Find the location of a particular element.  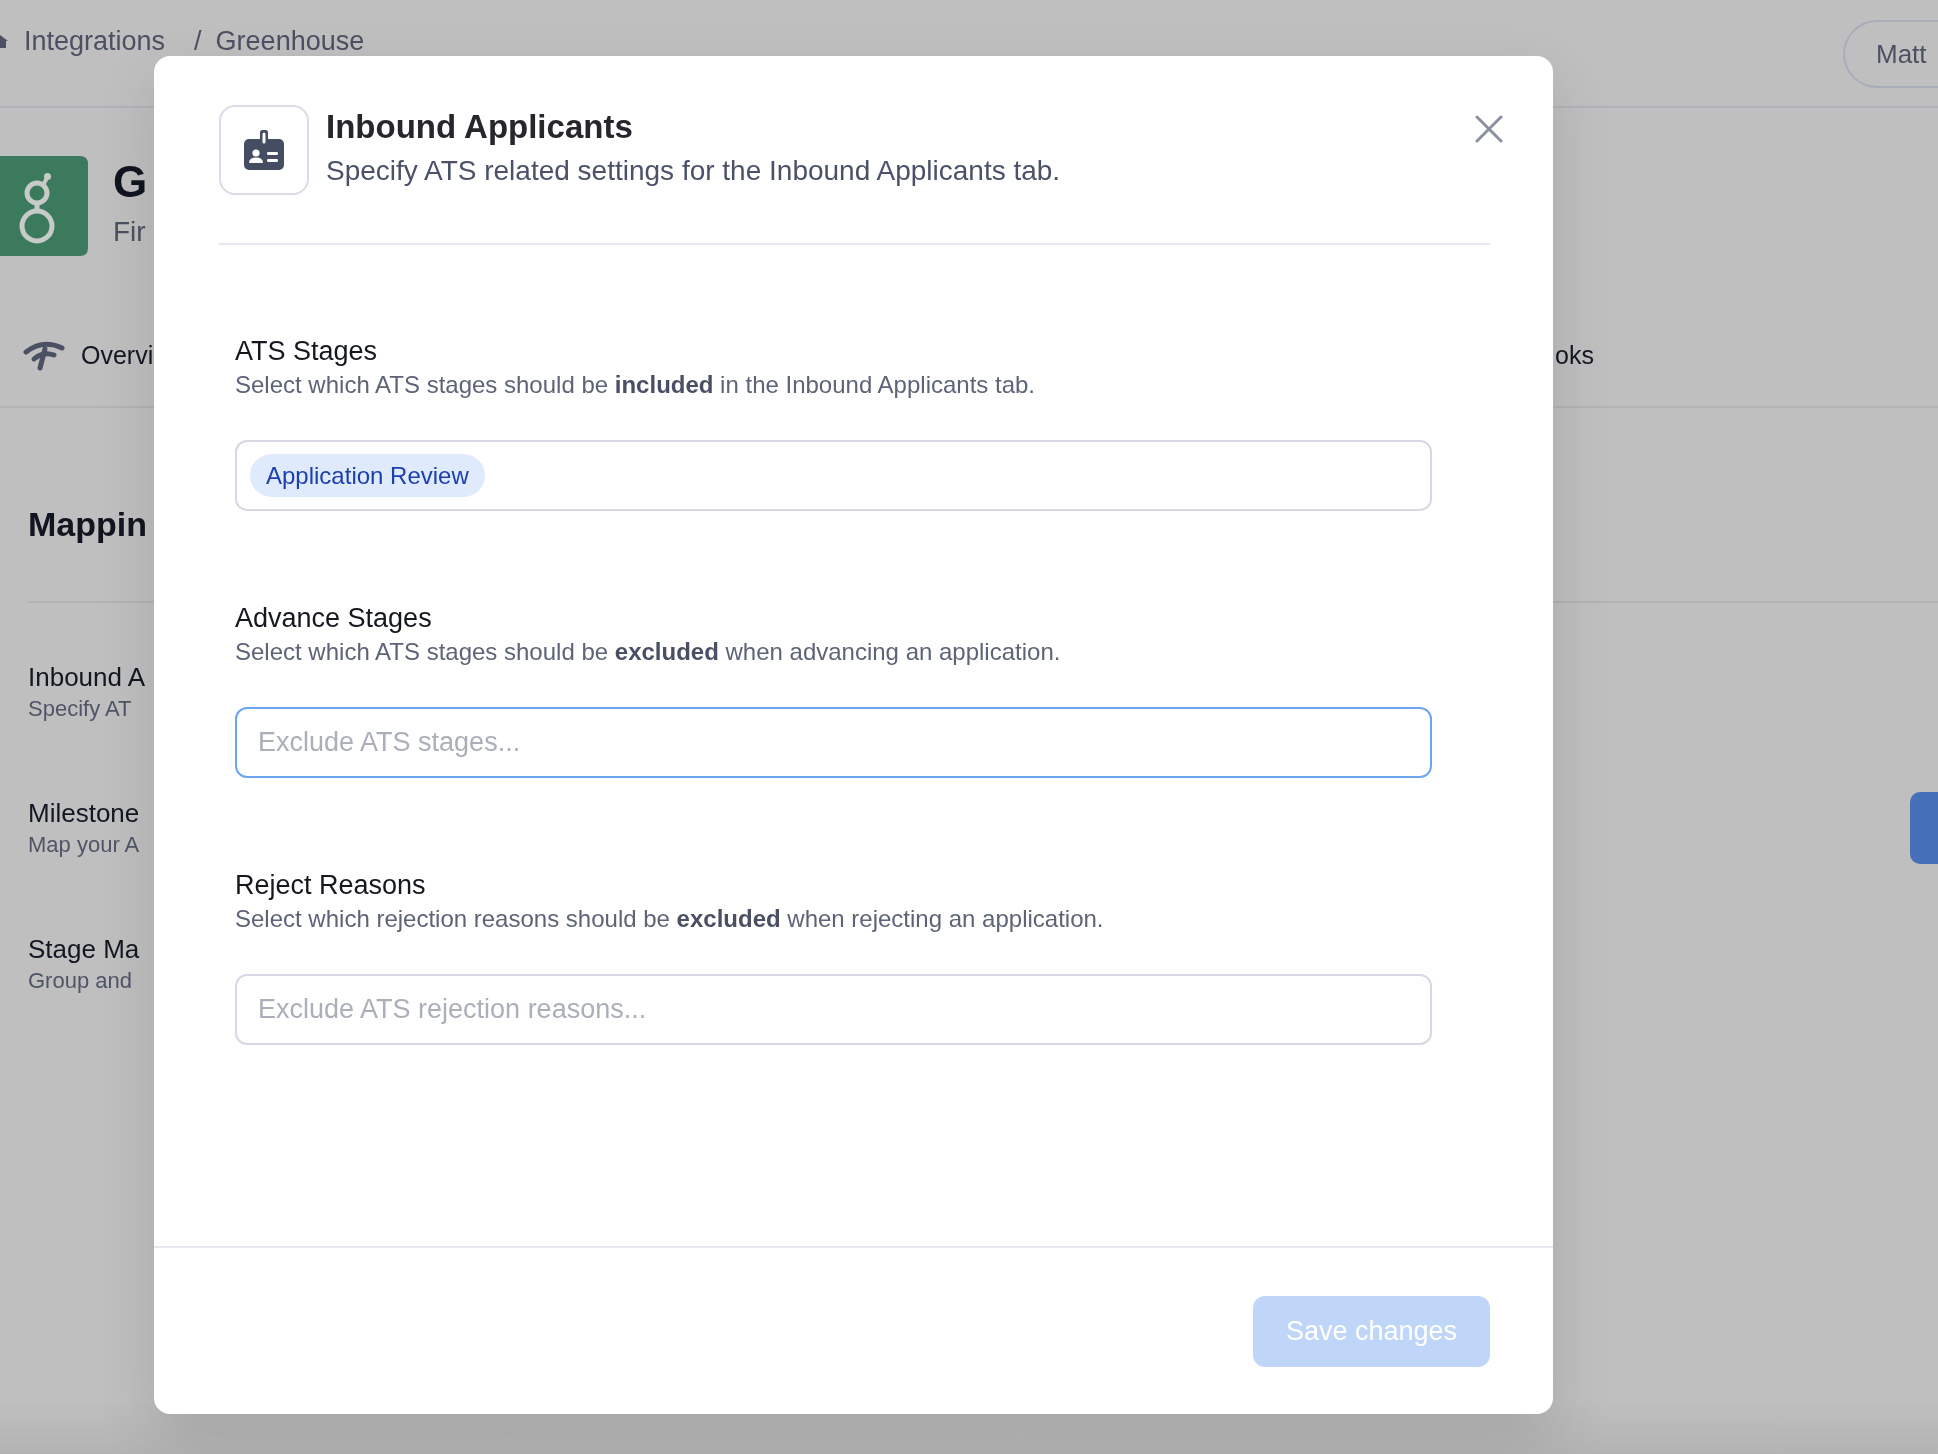

field-description: Select which ATS stages should be excluded when advancing an application. is located at coordinates (648, 652).